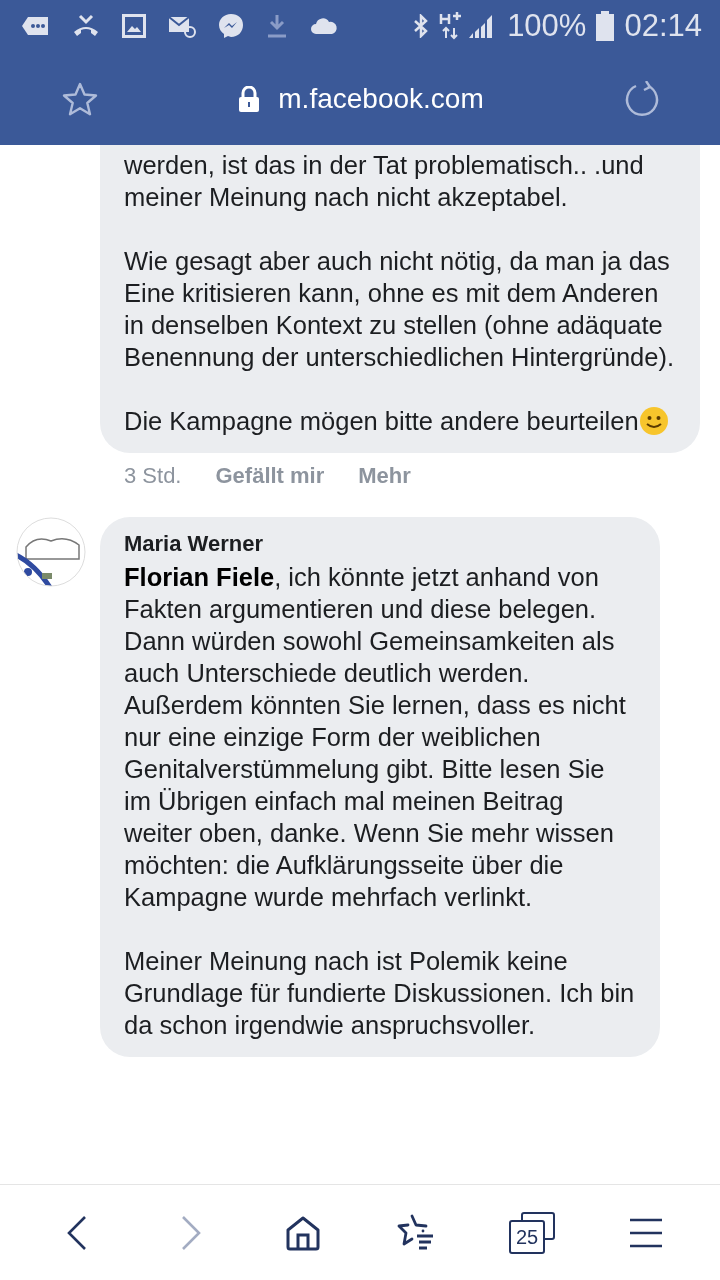  What do you see at coordinates (303, 1232) in the screenshot?
I see `home-icon` at bounding box center [303, 1232].